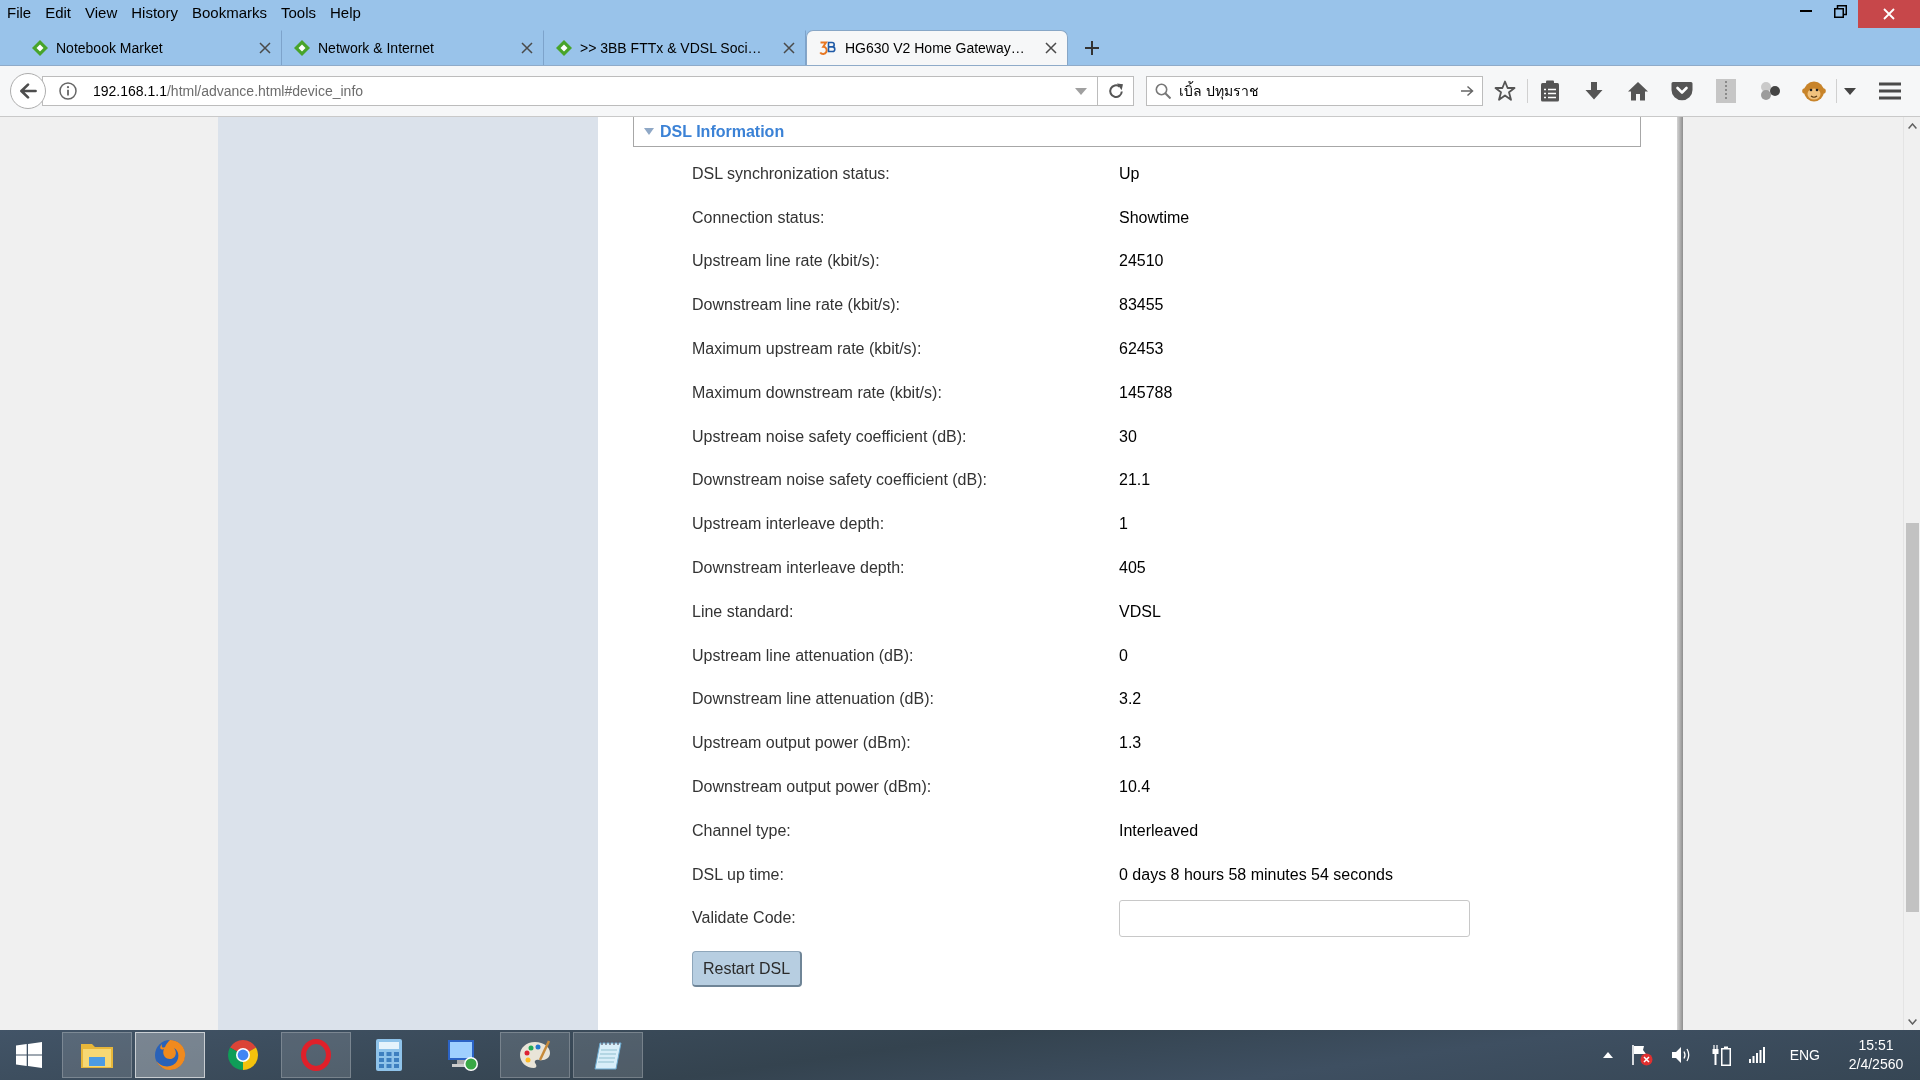  Describe the element at coordinates (812, 787) in the screenshot. I see `field-label: Downstream output power (dBm):` at that location.